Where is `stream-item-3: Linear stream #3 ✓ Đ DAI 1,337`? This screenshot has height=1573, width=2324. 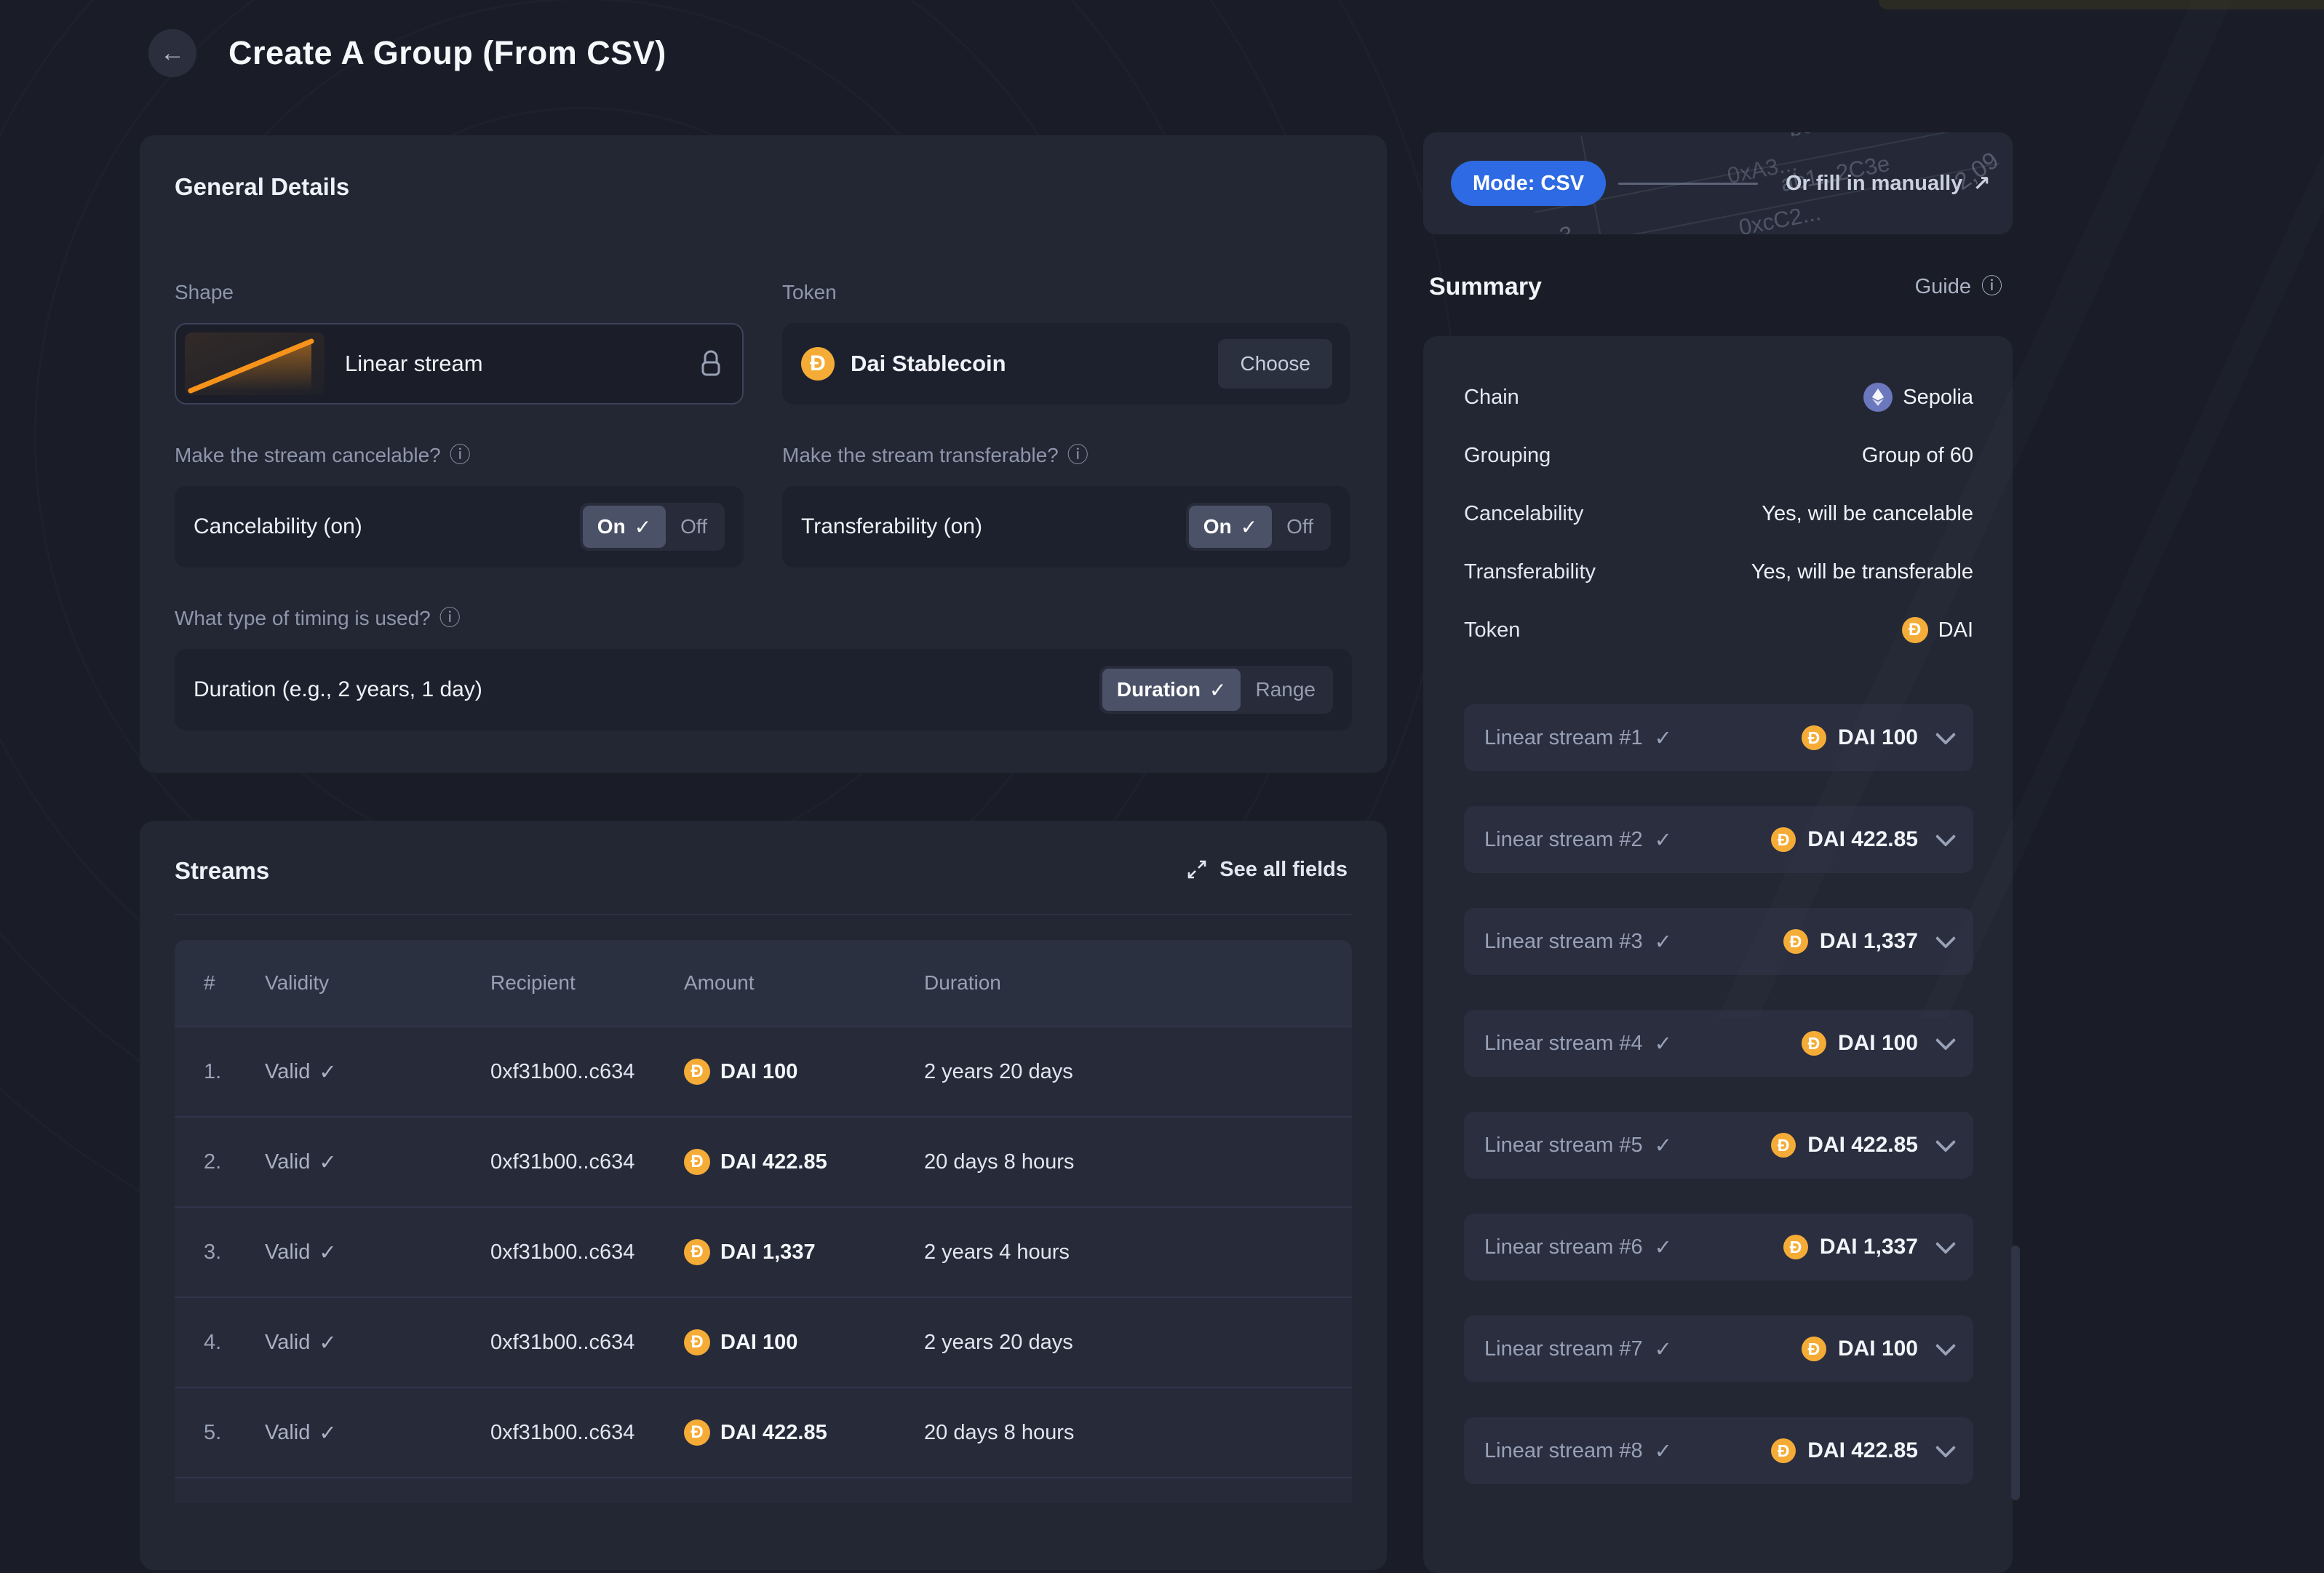
stream-item-3: Linear stream #3 ✓ Đ DAI 1,337 is located at coordinates (1719, 942).